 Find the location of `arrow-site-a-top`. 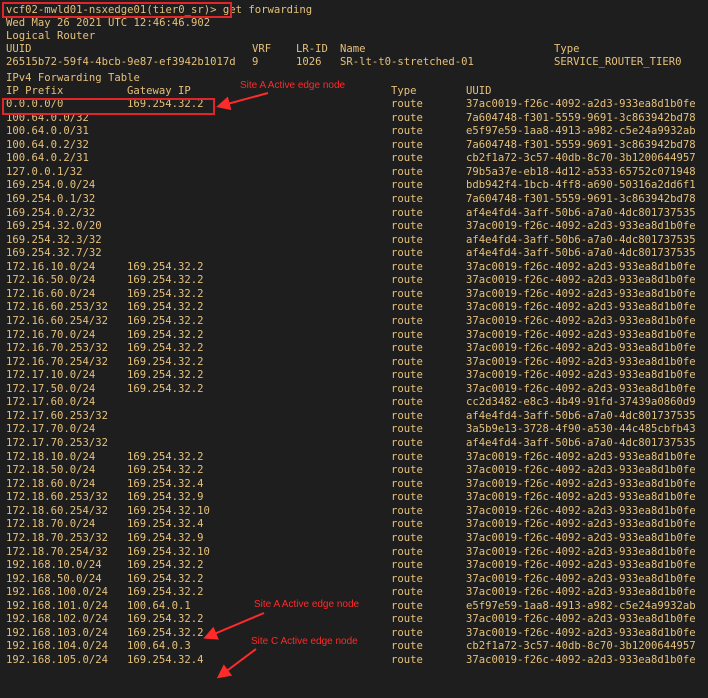

arrow-site-a-top is located at coordinates (242, 101).